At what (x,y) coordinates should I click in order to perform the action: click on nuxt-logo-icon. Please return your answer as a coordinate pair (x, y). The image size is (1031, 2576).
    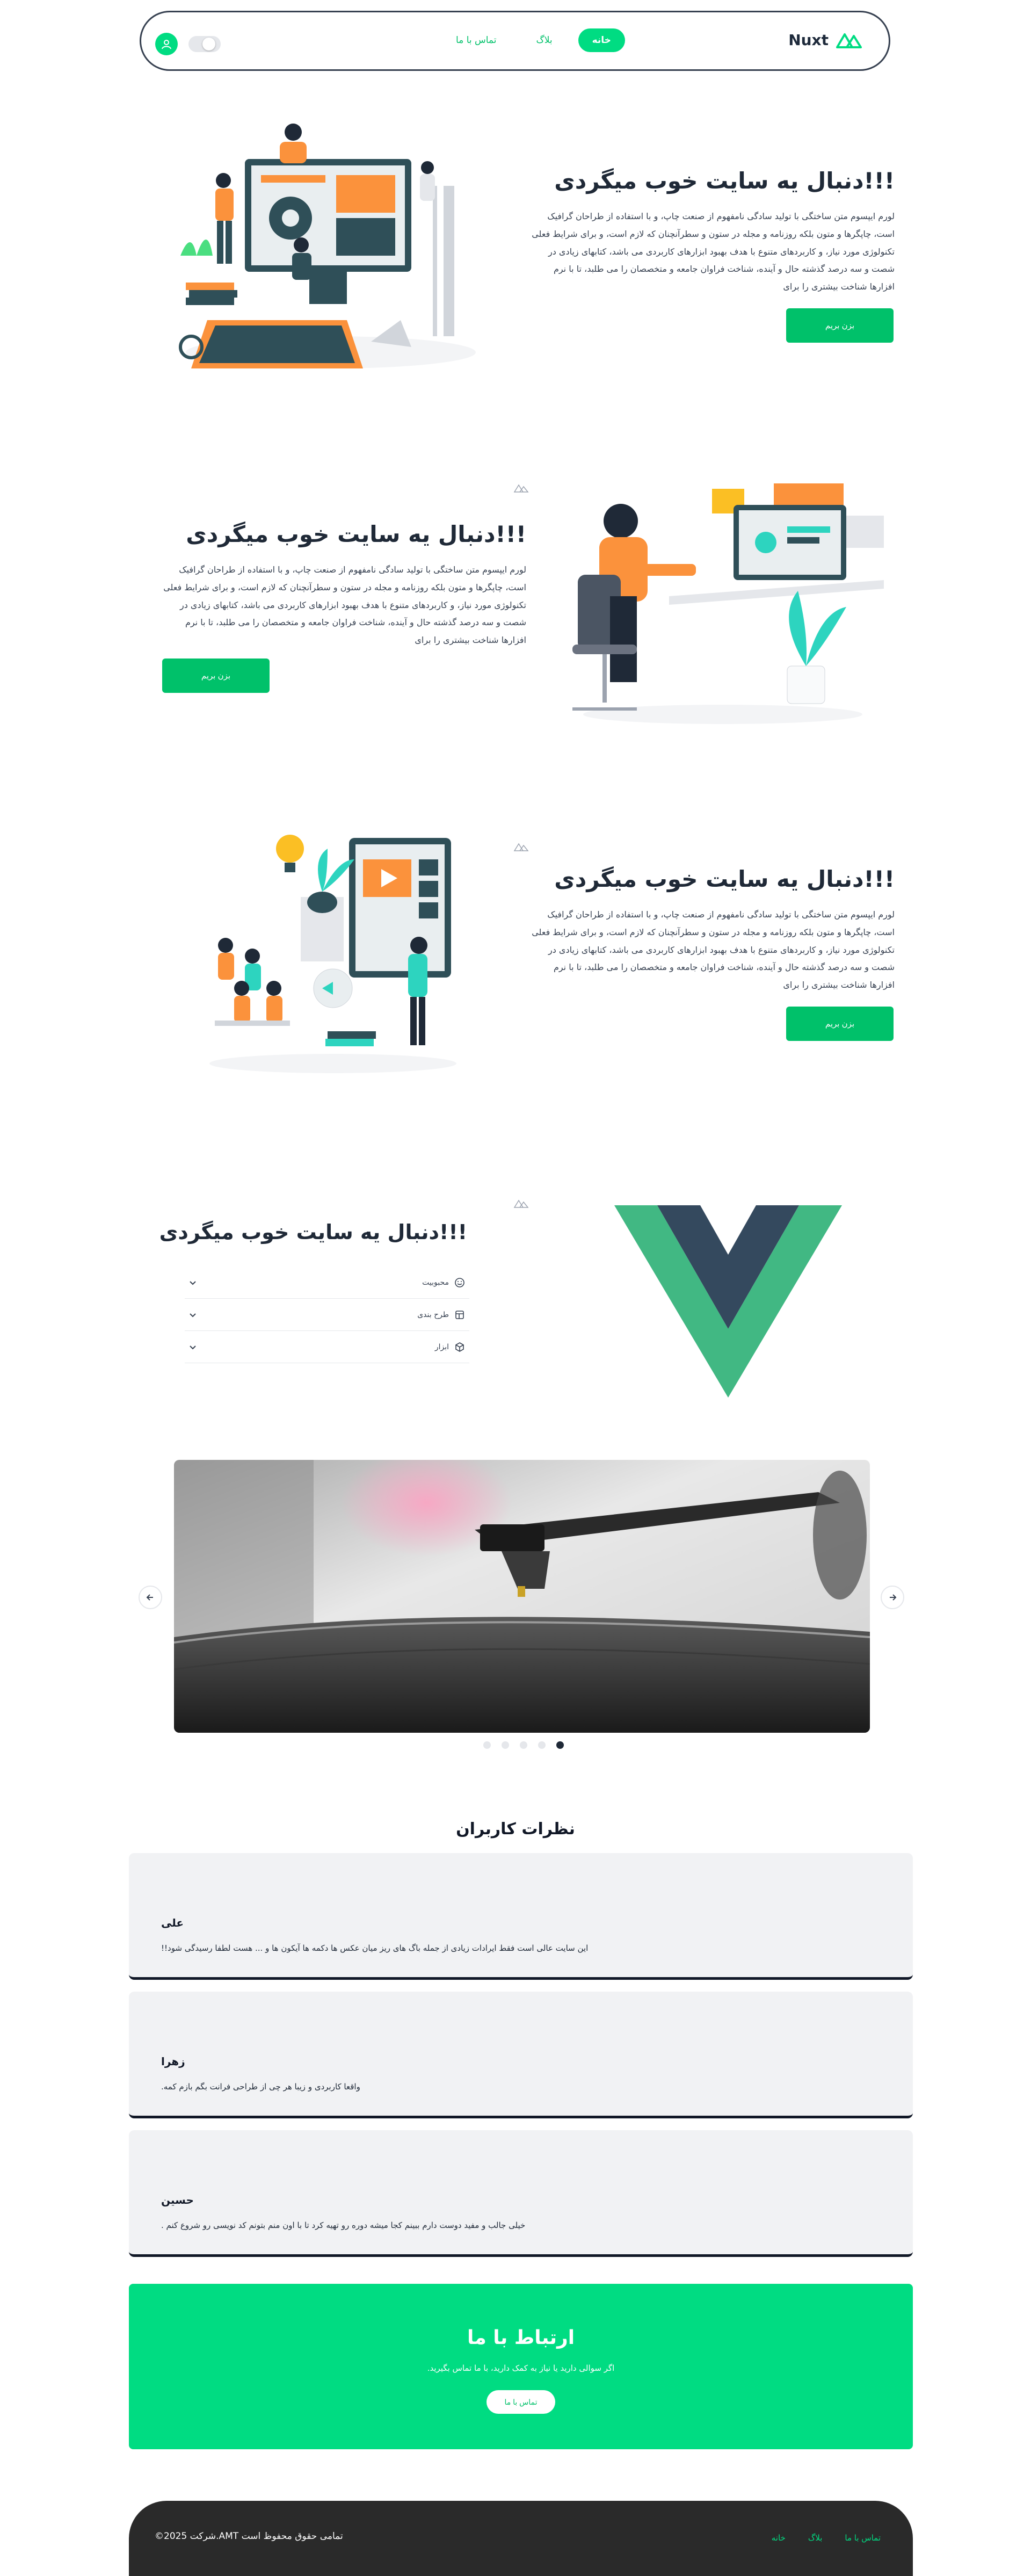
    Looking at the image, I should click on (849, 40).